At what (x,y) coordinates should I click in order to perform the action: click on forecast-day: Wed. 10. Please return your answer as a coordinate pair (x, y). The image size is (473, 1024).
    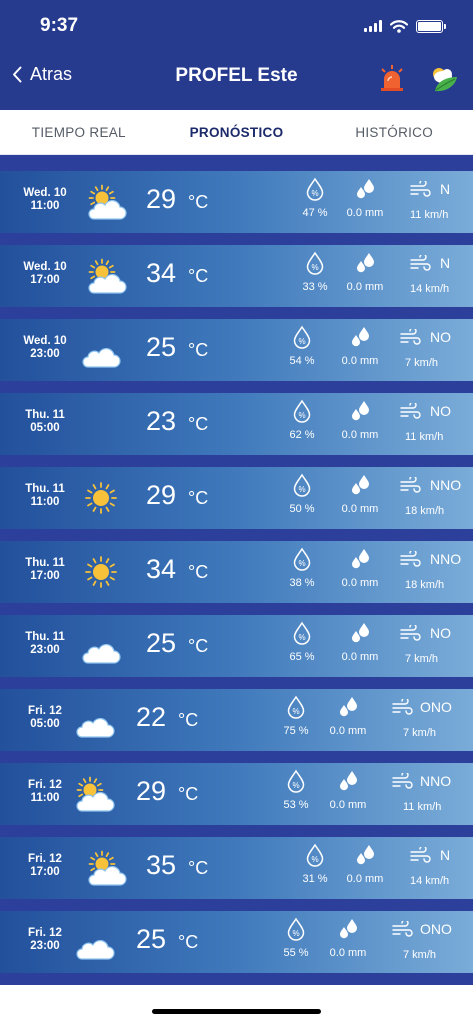
    Looking at the image, I should click on (45, 193).